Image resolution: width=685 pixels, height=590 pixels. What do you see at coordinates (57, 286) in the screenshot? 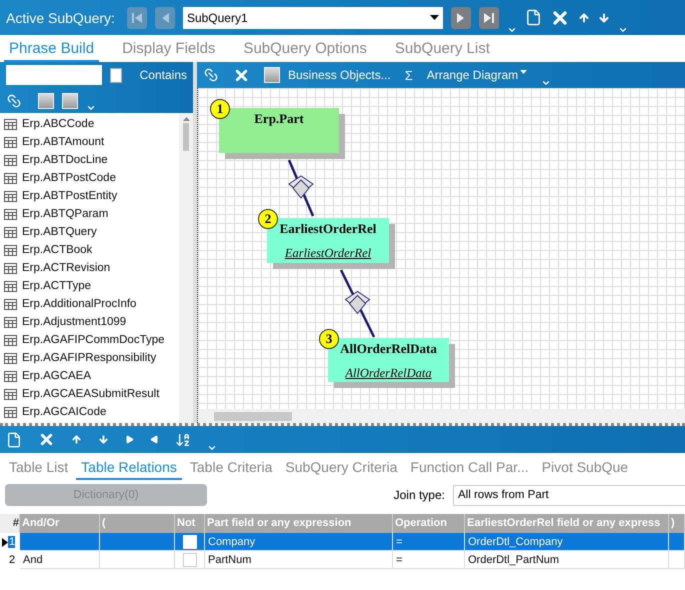
I see `table-name: Erp.ACTType` at bounding box center [57, 286].